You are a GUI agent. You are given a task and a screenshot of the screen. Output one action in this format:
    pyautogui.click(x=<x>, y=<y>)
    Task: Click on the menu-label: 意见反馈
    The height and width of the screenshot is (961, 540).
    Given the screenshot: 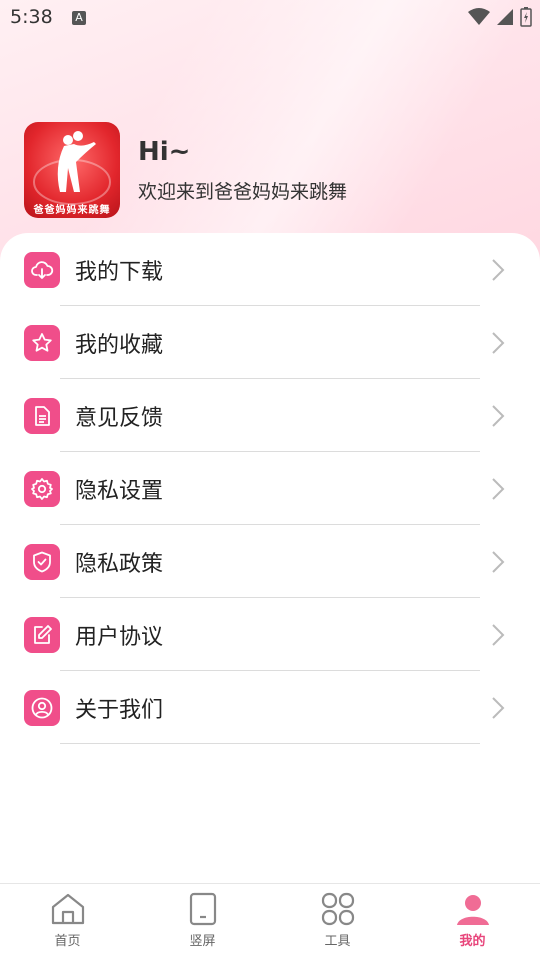 What is the action you would take?
    pyautogui.click(x=119, y=418)
    